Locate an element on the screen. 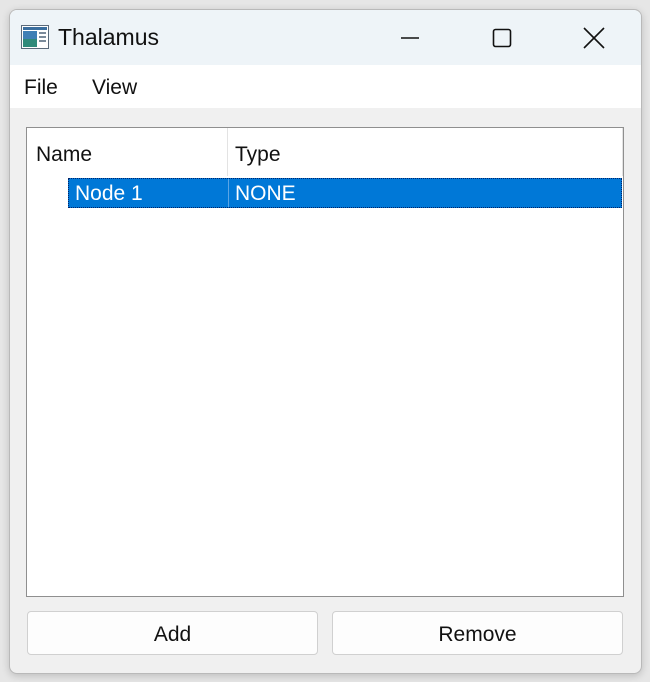 The image size is (650, 682). close-button is located at coordinates (594, 37).